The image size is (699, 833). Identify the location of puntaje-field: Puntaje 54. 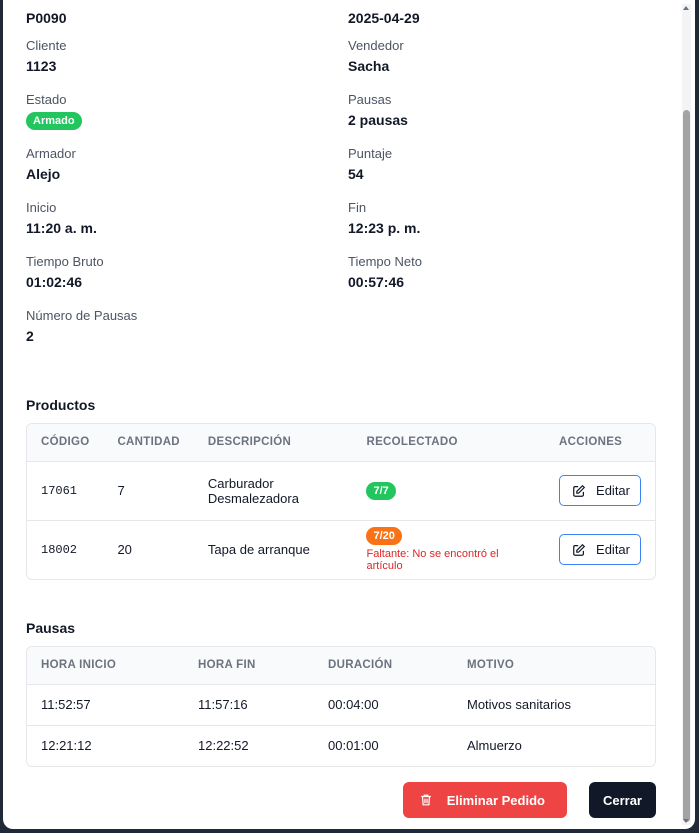
(502, 172).